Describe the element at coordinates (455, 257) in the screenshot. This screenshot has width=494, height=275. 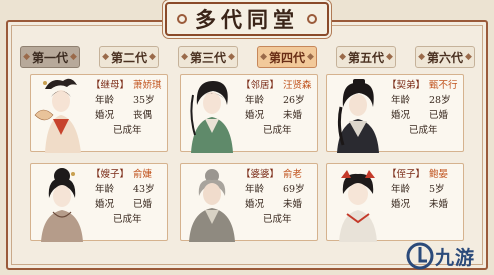
I see `watermark-text: 九游` at that location.